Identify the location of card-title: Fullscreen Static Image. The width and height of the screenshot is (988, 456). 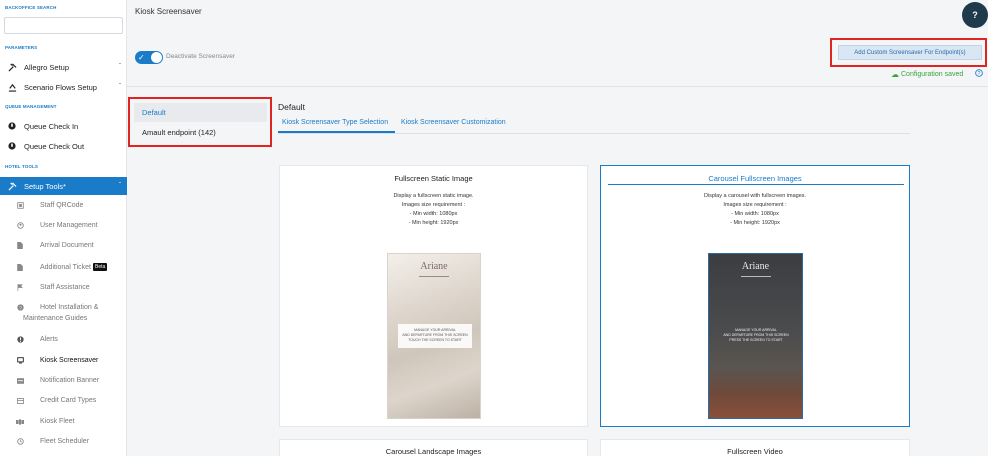
(433, 178).